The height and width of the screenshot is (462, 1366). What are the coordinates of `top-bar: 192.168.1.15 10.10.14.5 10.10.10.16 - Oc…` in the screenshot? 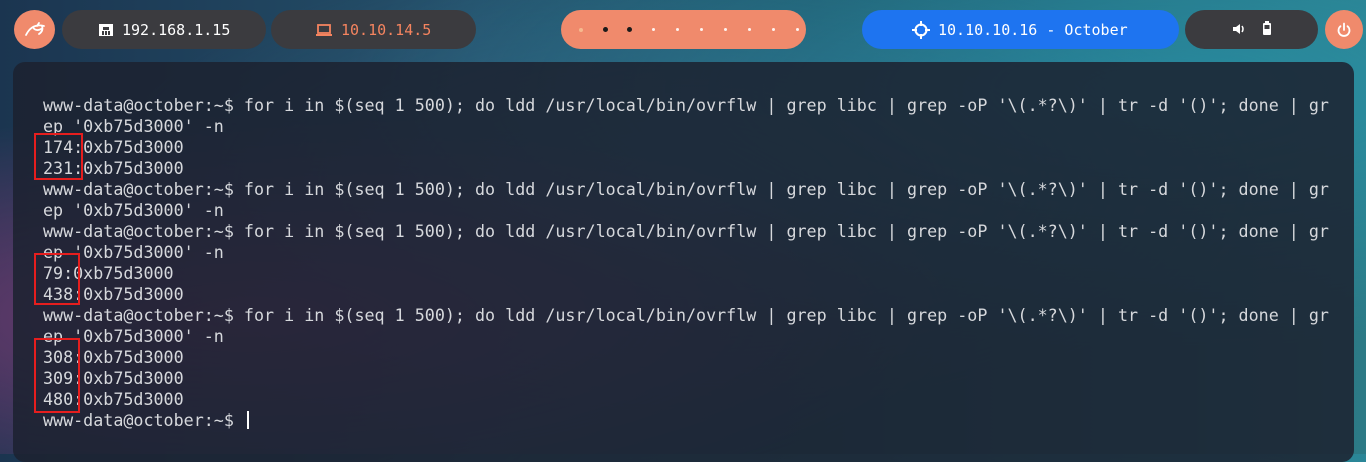 It's located at (683, 31).